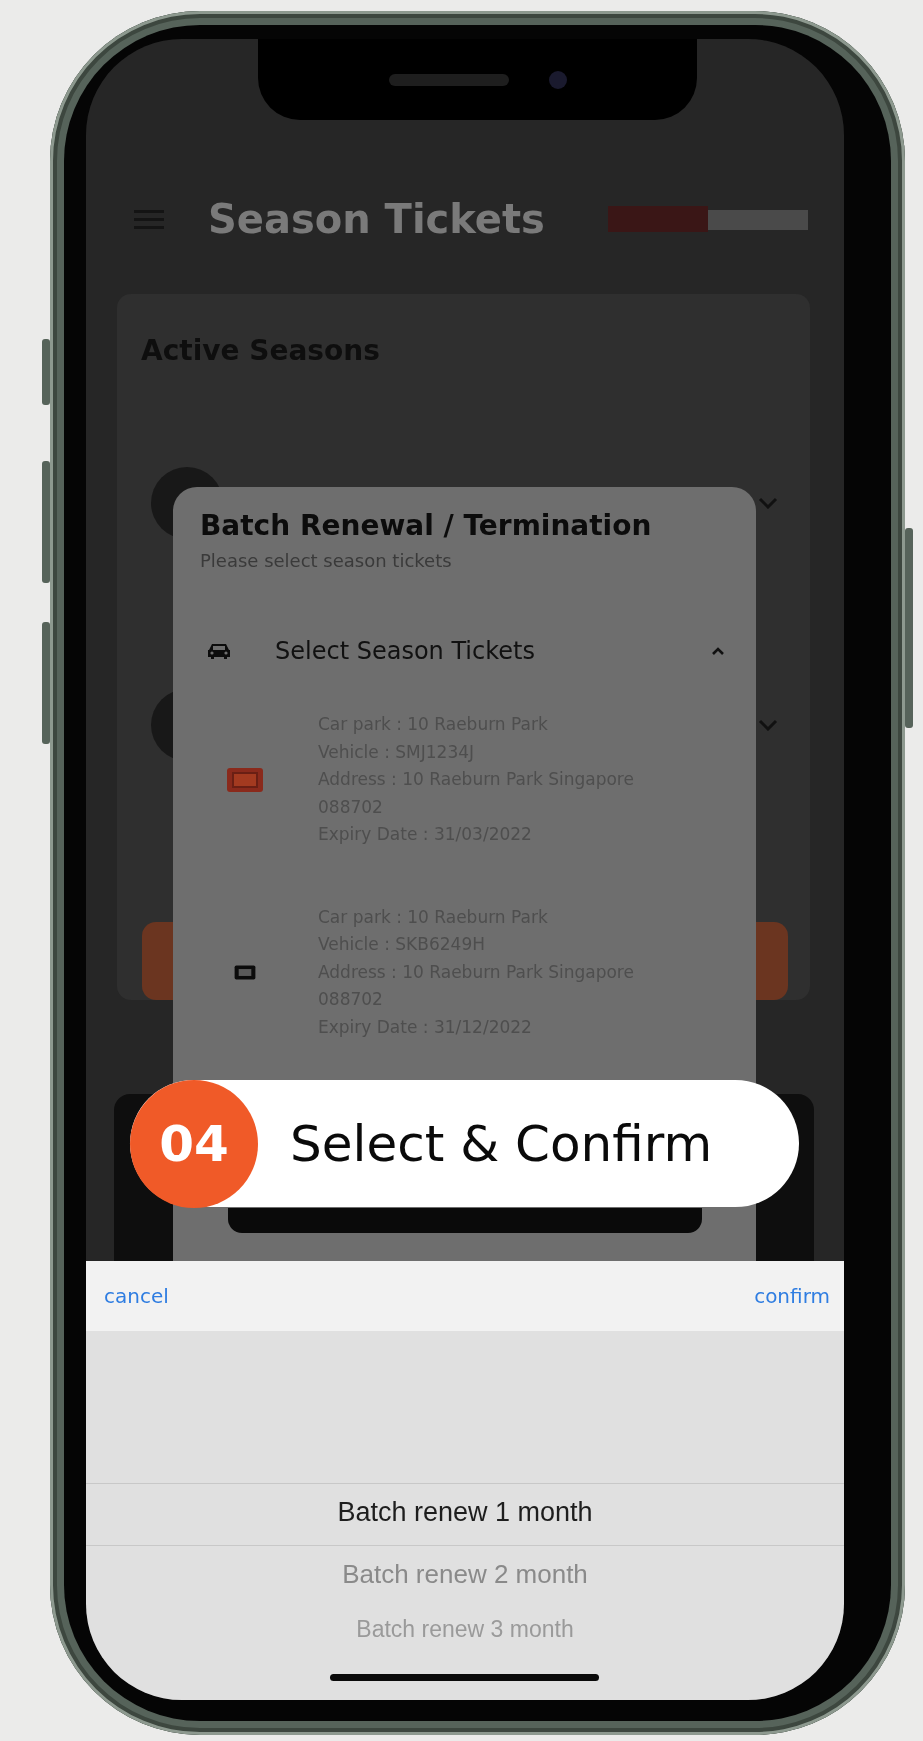 Image resolution: width=923 pixels, height=1741 pixels. I want to click on picker-option: Batch renew 2 month, so click(465, 1574).